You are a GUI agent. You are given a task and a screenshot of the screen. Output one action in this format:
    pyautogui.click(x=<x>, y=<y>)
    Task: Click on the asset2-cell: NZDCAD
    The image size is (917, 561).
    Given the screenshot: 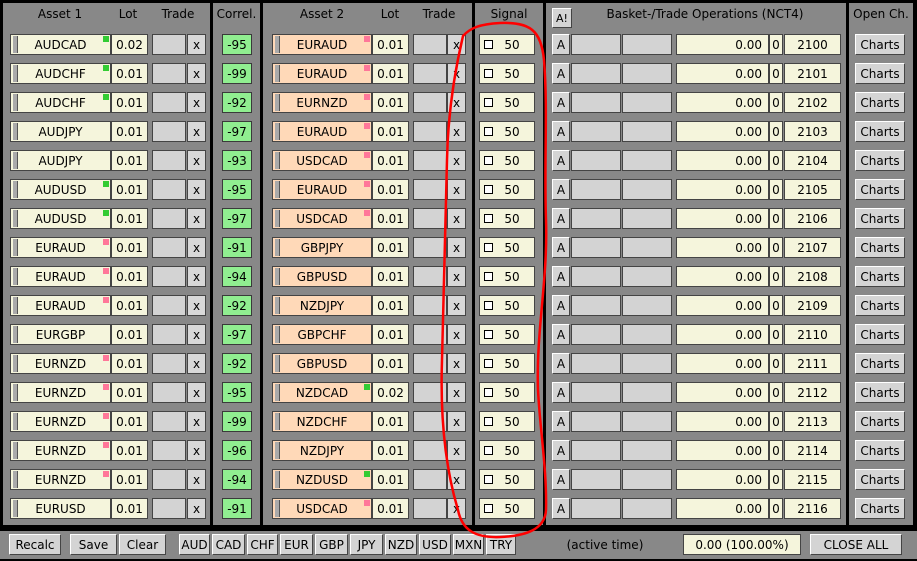 What is the action you would take?
    pyautogui.click(x=322, y=392)
    